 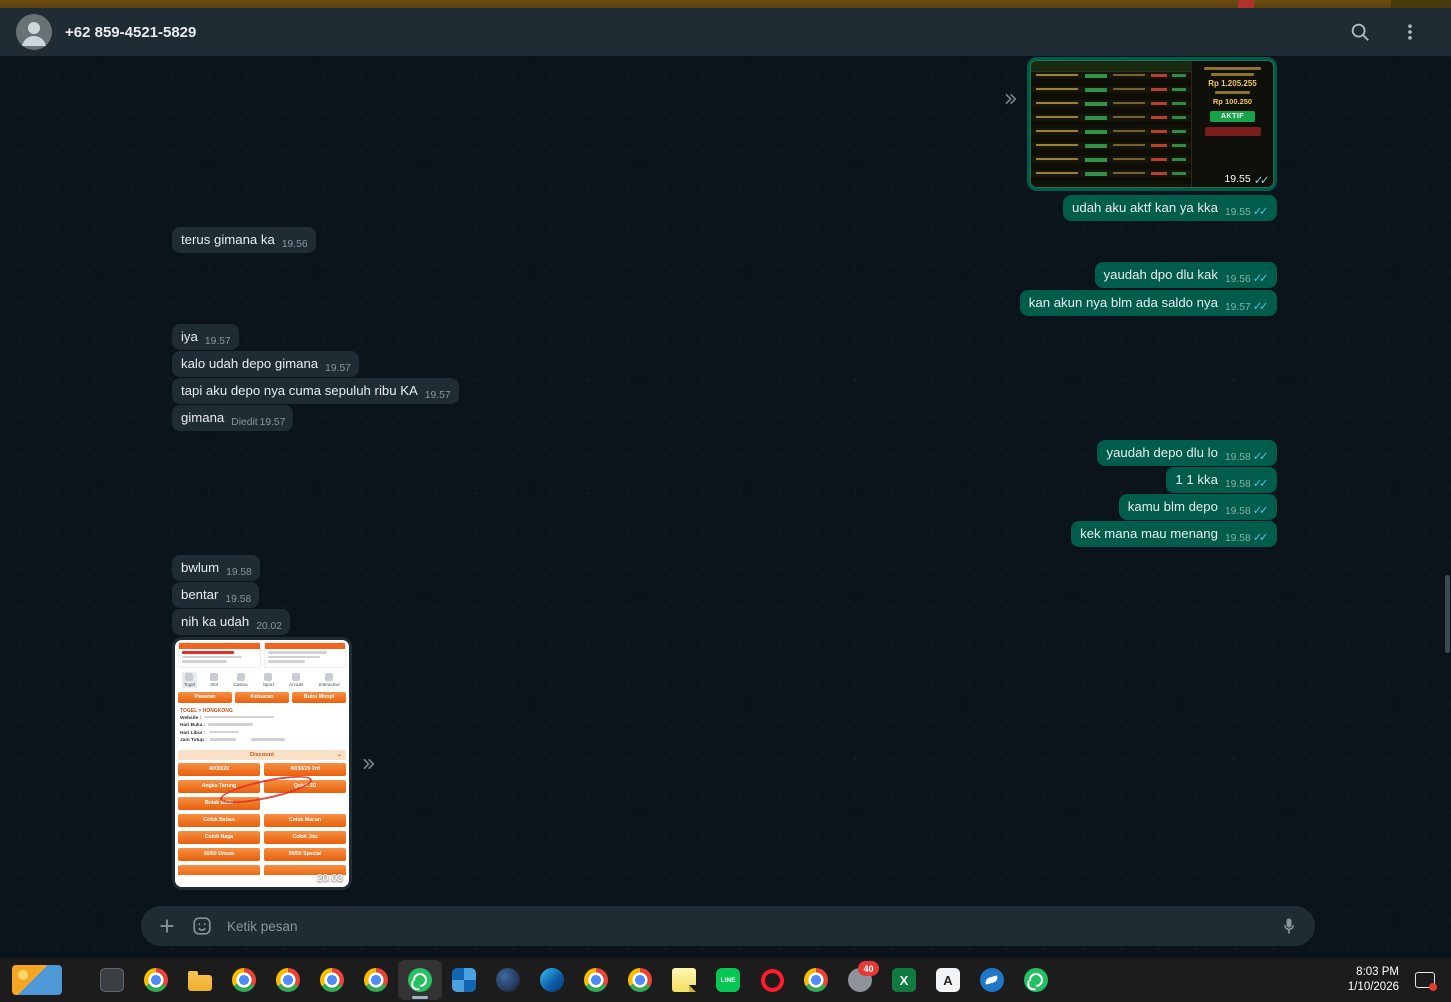 What do you see at coordinates (725, 480) in the screenshot?
I see `message-row: 1 1 kka 19.58 ✓✓` at bounding box center [725, 480].